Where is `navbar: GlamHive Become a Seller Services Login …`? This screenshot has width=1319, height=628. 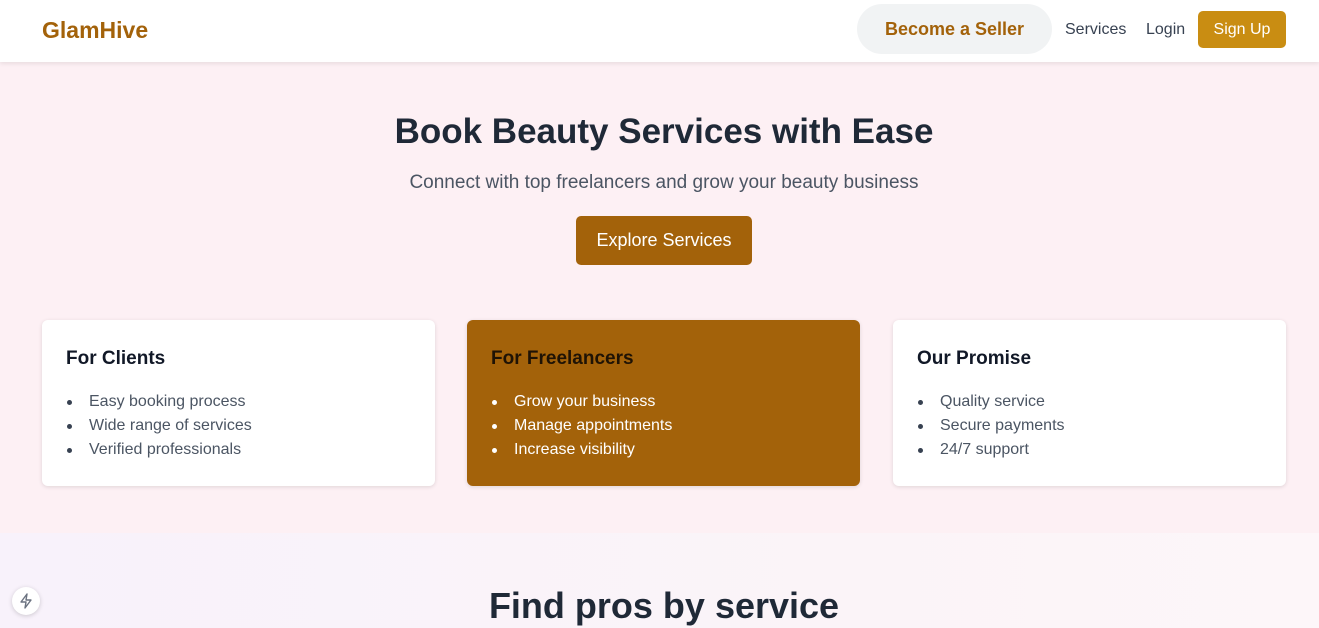
navbar: GlamHive Become a Seller Services Login … is located at coordinates (659, 31).